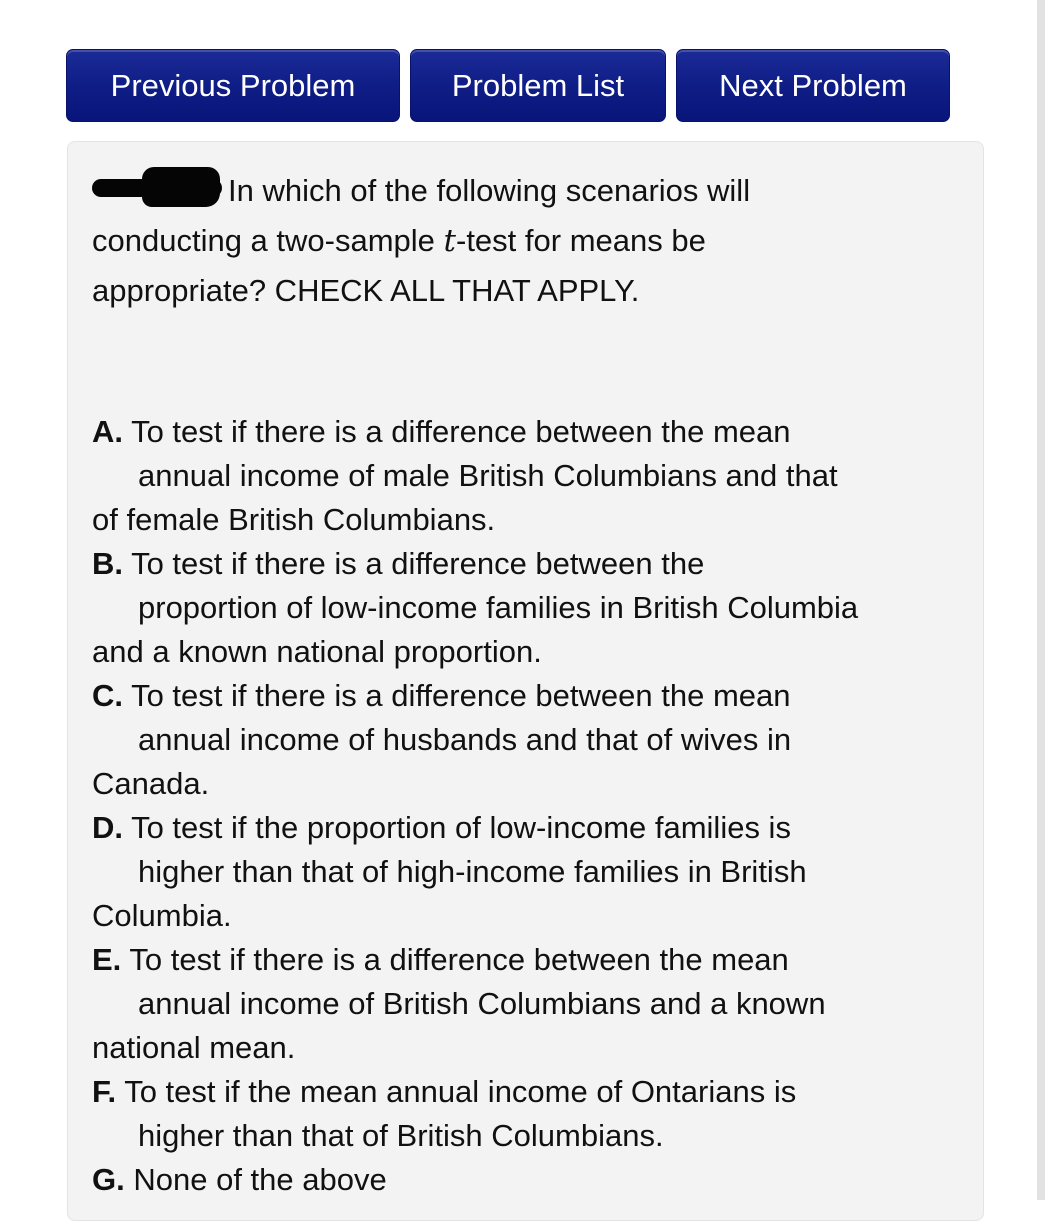  I want to click on redacted-points-marker, so click(157, 187).